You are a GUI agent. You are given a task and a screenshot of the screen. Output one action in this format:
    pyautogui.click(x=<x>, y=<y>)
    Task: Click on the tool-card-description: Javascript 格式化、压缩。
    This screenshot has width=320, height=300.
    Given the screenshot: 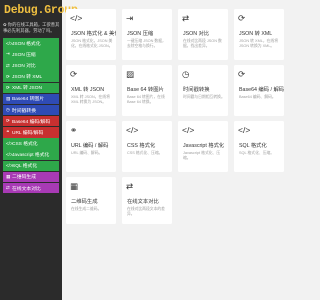 What is the action you would take?
    pyautogui.click(x=202, y=156)
    